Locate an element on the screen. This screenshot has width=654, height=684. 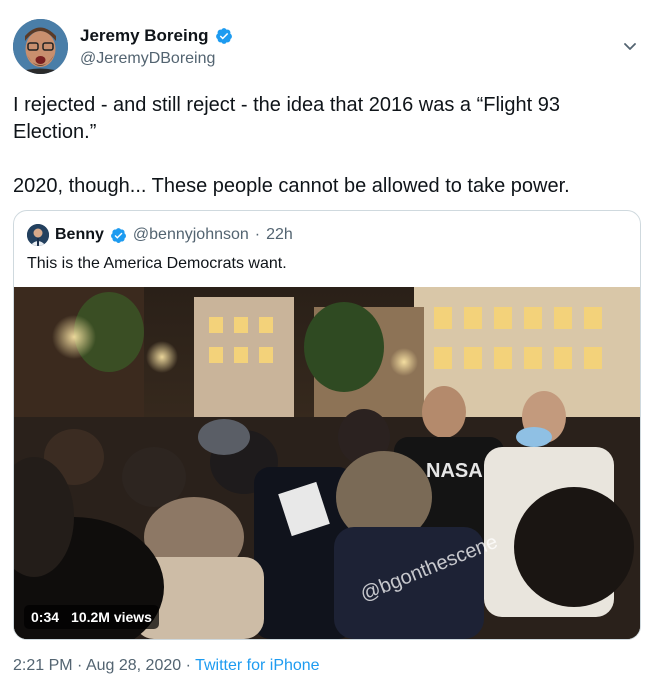
tweet-source-link: Twitter for iPhone is located at coordinates (257, 665).